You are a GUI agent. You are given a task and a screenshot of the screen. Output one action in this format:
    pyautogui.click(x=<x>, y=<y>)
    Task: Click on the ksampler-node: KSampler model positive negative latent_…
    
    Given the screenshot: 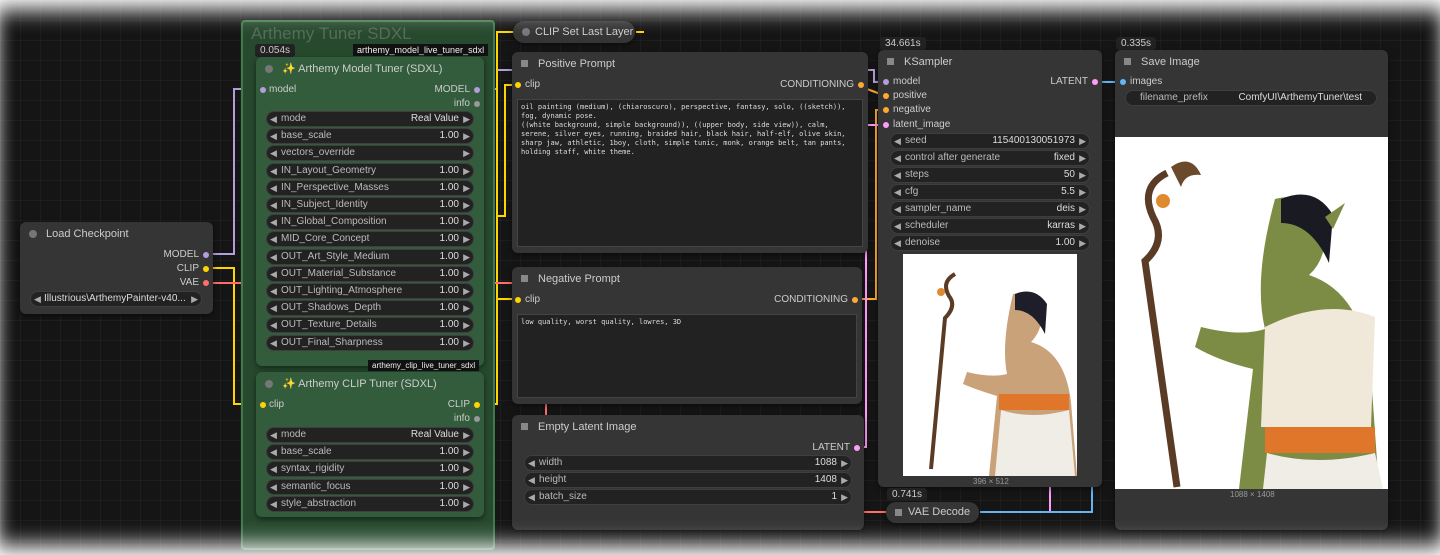 What is the action you would take?
    pyautogui.click(x=990, y=268)
    